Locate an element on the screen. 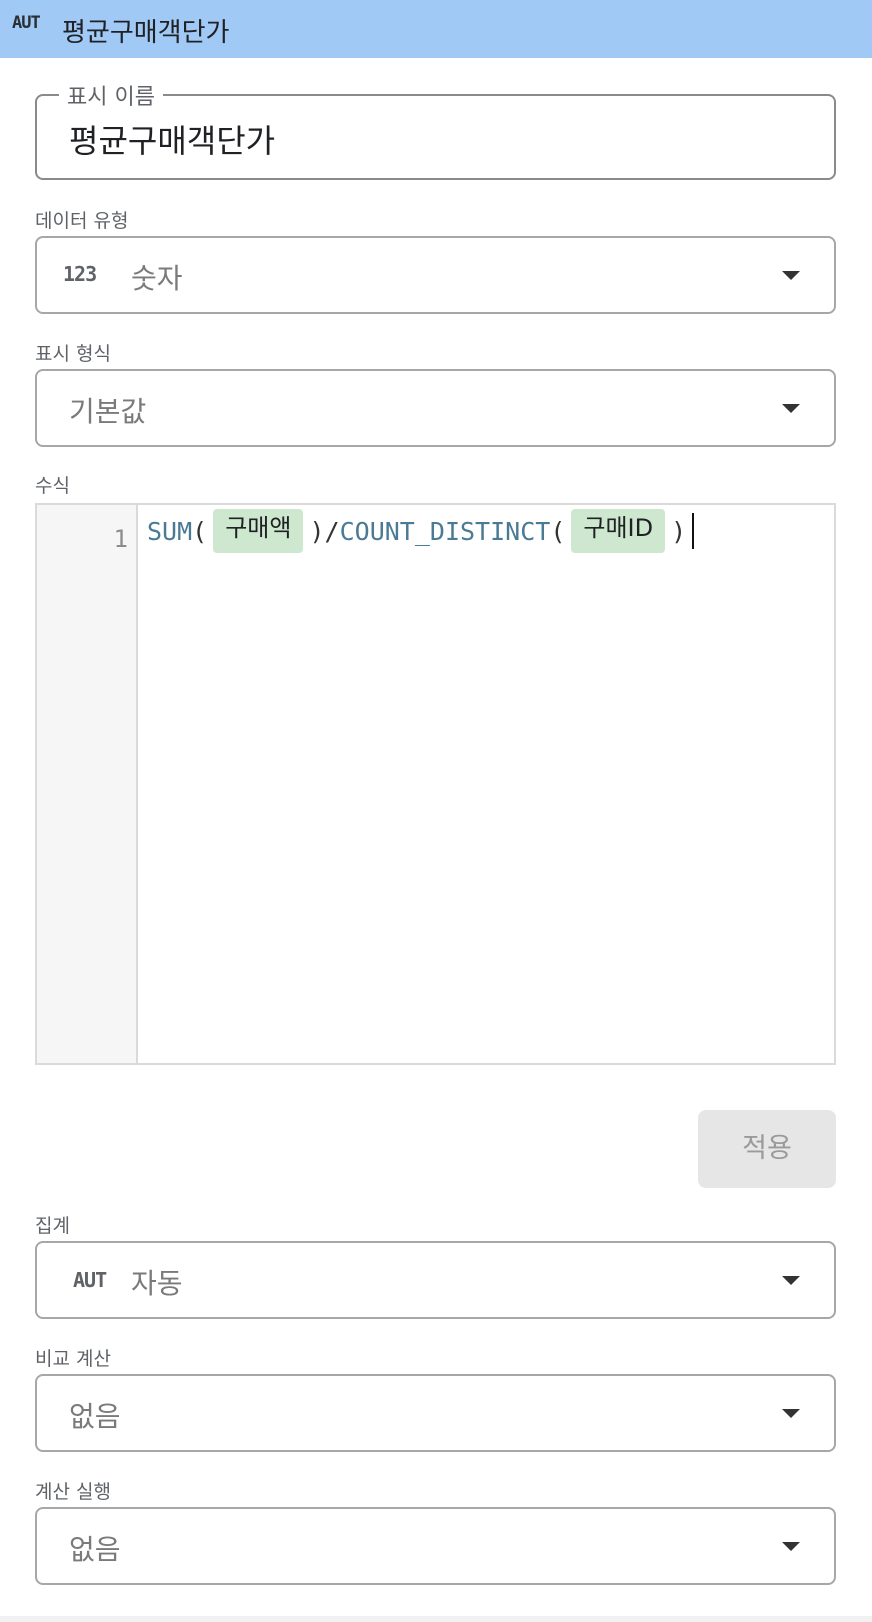 Image resolution: width=872 pixels, height=1622 pixels. formula-line: SUM ( 구매액 ) / COUNT_DISTINCT ( 구매ID ) is located at coordinates (421, 531).